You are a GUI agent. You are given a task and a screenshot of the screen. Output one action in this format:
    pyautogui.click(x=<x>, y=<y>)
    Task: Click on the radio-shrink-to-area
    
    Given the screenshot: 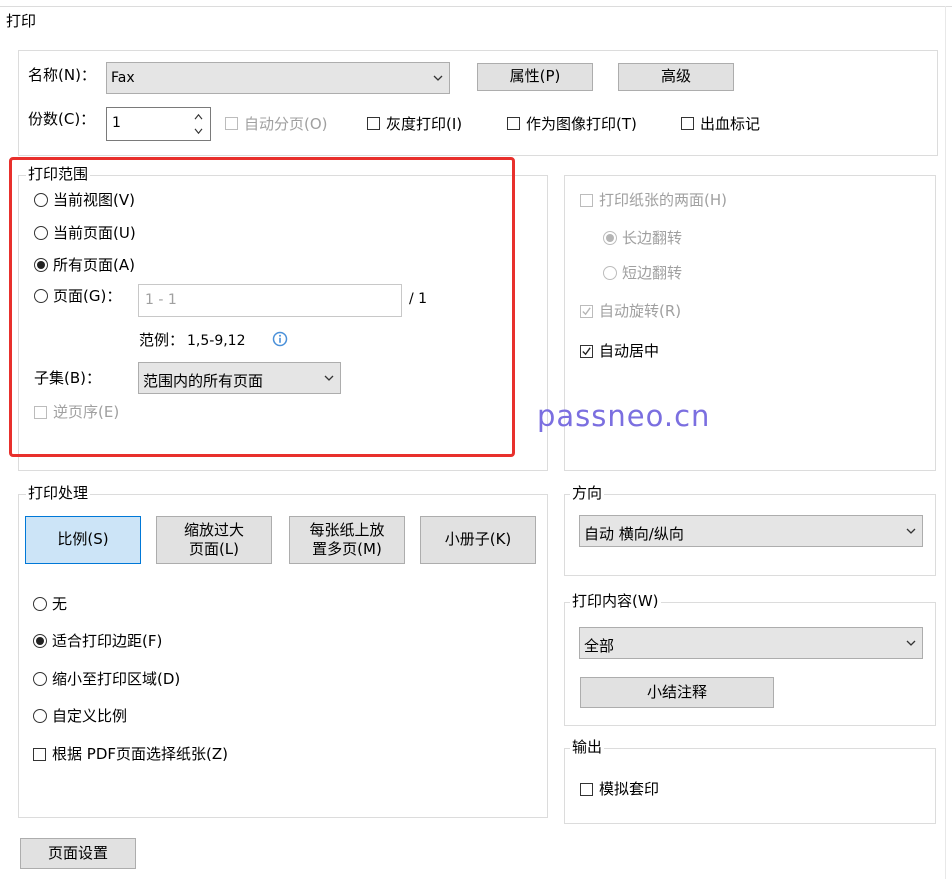 What is the action you would take?
    pyautogui.click(x=40, y=679)
    